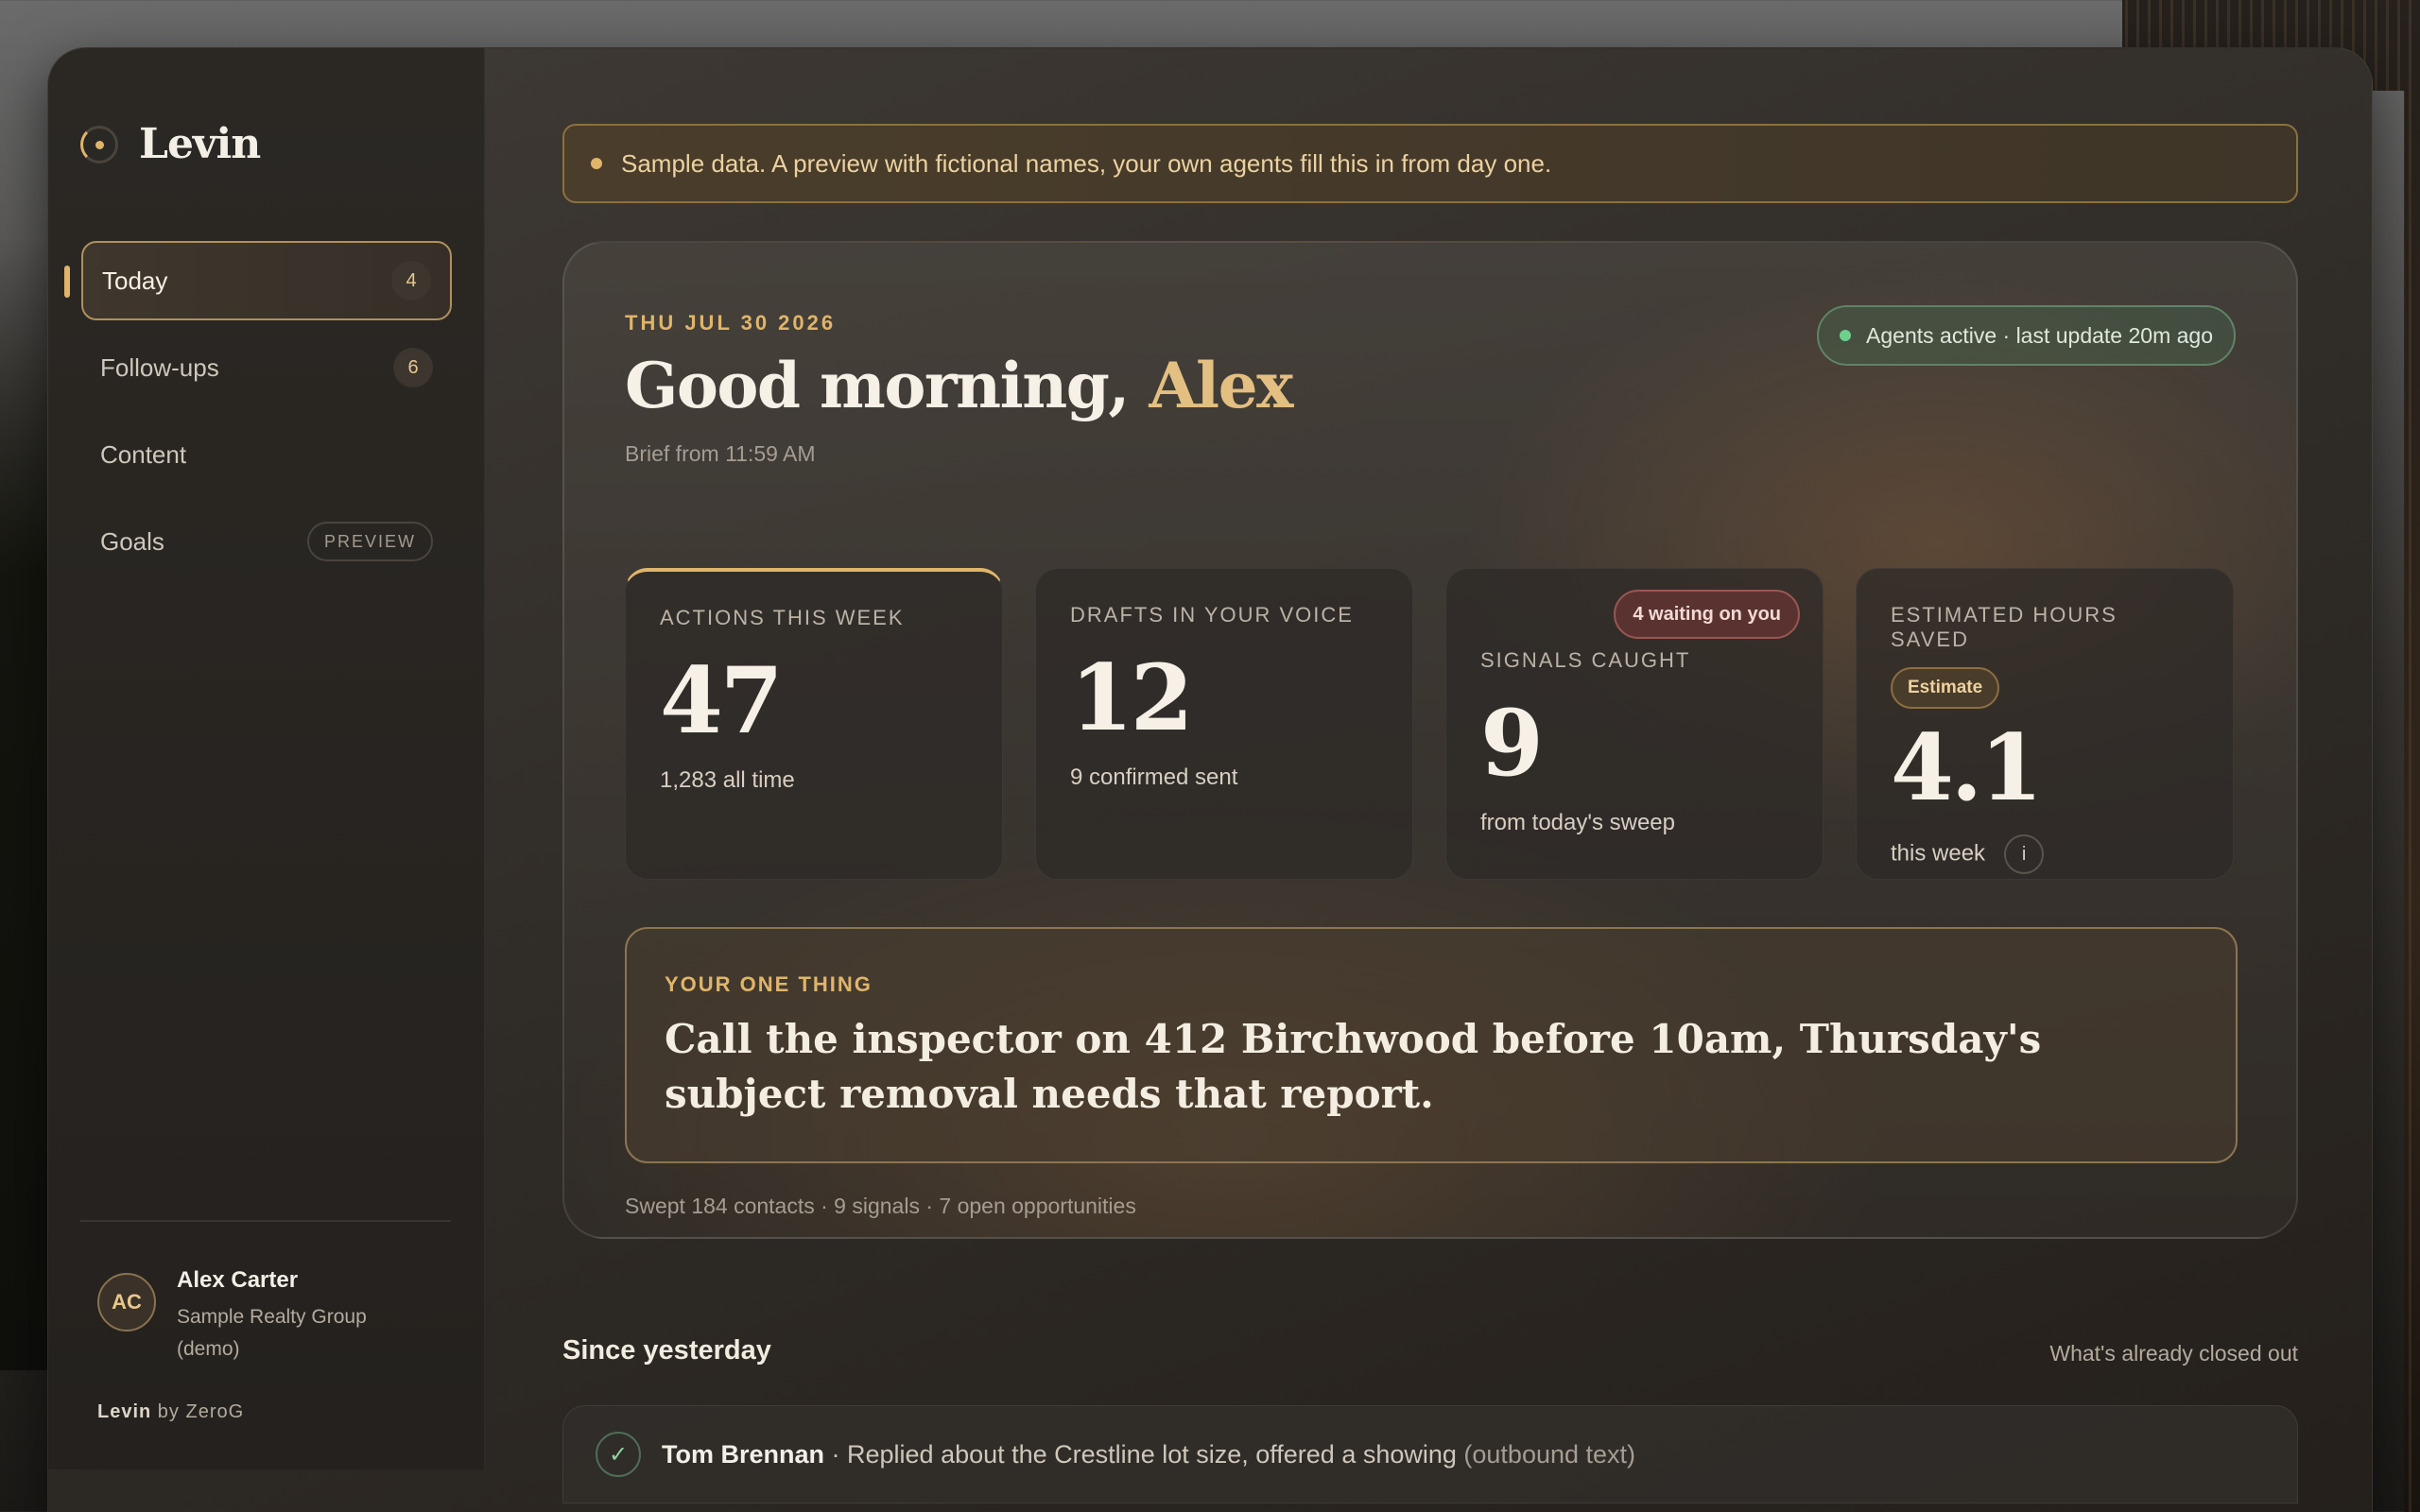 Image resolution: width=2420 pixels, height=1512 pixels. I want to click on stat-note: from today's sweep, so click(1578, 822).